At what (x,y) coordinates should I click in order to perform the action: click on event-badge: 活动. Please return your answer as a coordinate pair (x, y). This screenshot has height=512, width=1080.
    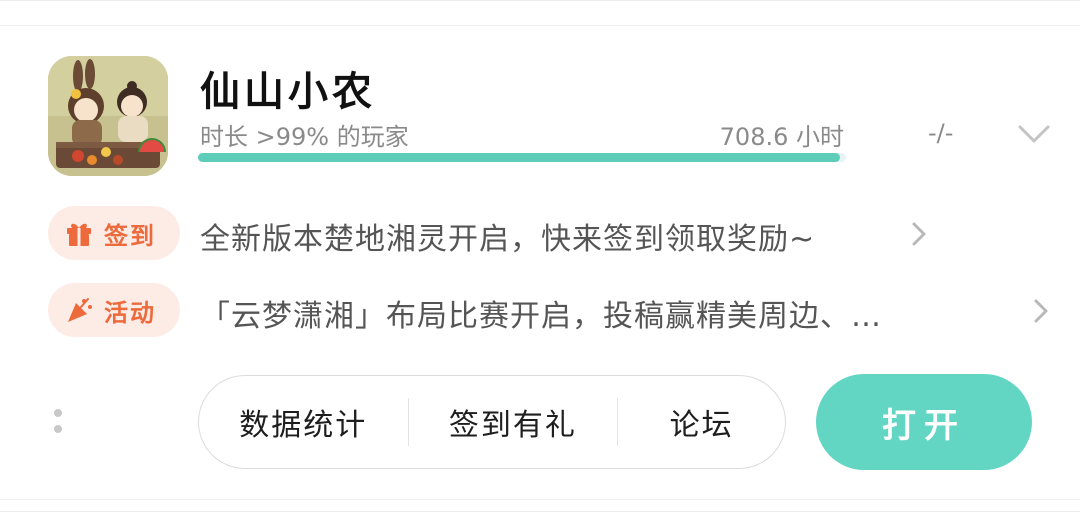
    Looking at the image, I should click on (114, 310).